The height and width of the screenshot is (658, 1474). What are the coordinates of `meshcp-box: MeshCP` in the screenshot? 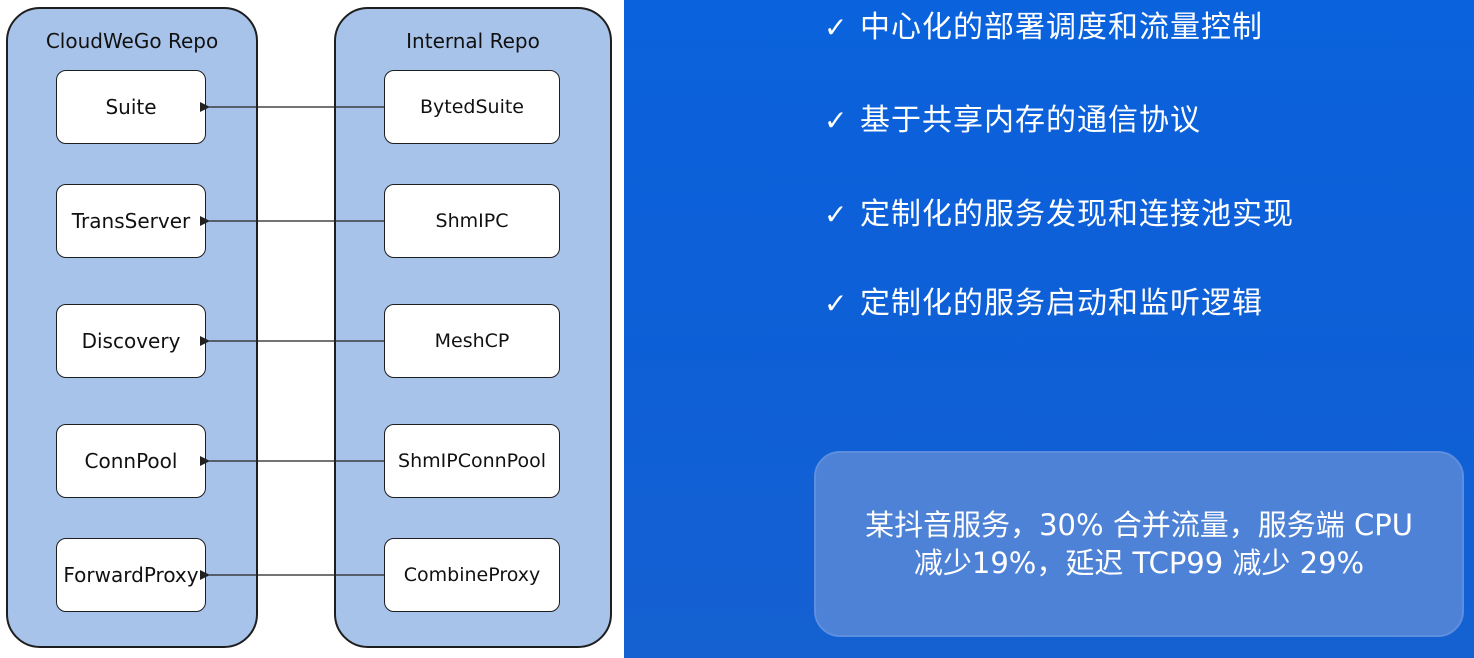 It's located at (472, 341).